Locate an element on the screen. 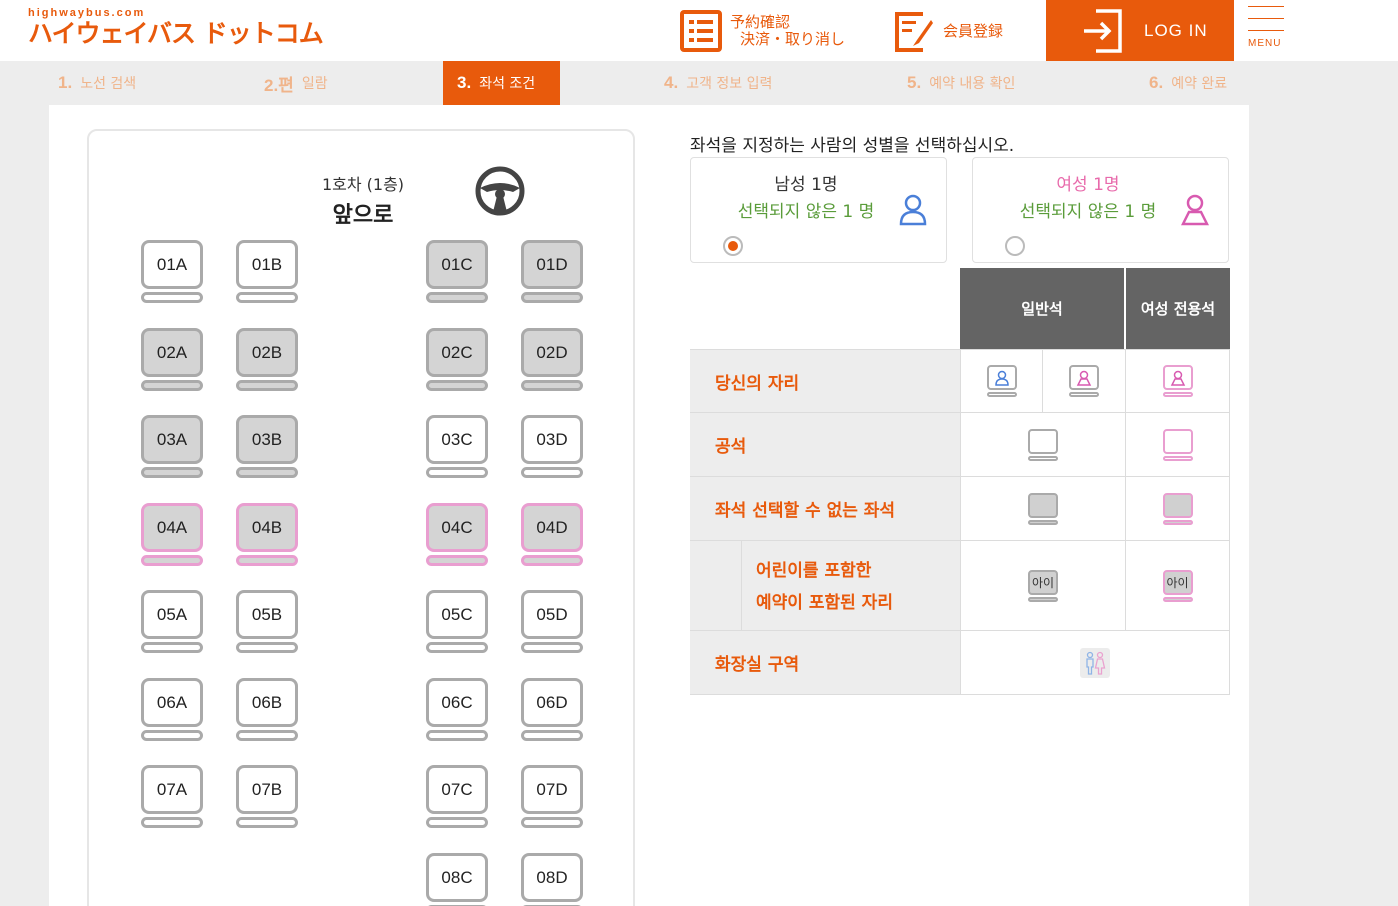 The width and height of the screenshot is (1398, 906). step-label: 일람 is located at coordinates (314, 84).